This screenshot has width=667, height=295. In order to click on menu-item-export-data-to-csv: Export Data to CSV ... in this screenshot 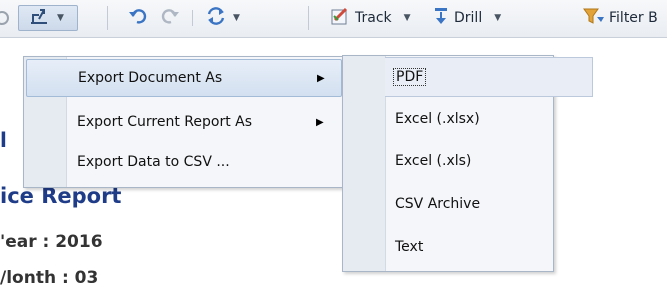, I will do `click(184, 162)`.